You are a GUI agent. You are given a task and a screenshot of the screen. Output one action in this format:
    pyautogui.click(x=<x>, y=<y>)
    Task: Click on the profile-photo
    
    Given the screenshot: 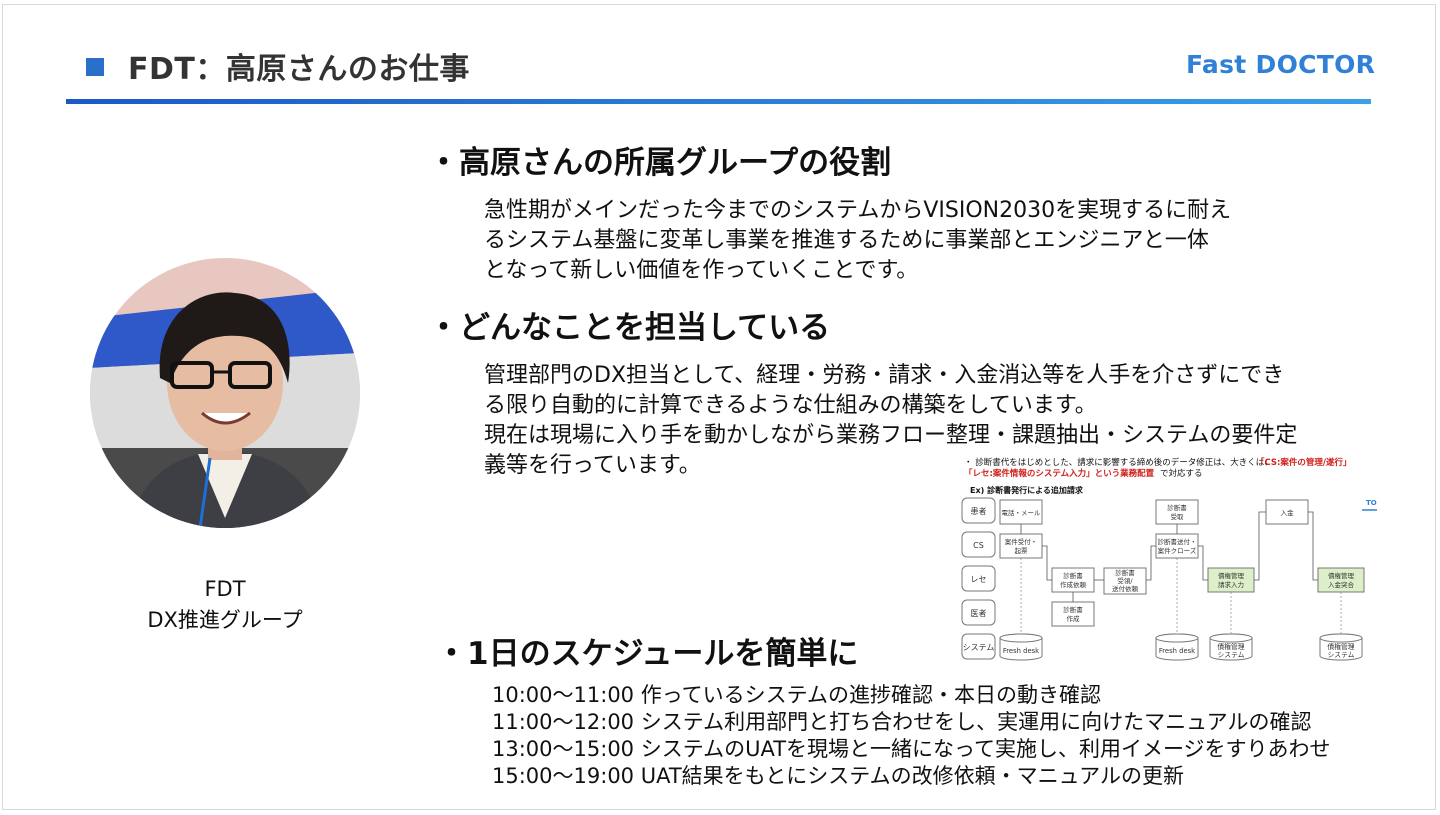 What is the action you would take?
    pyautogui.click(x=225, y=393)
    